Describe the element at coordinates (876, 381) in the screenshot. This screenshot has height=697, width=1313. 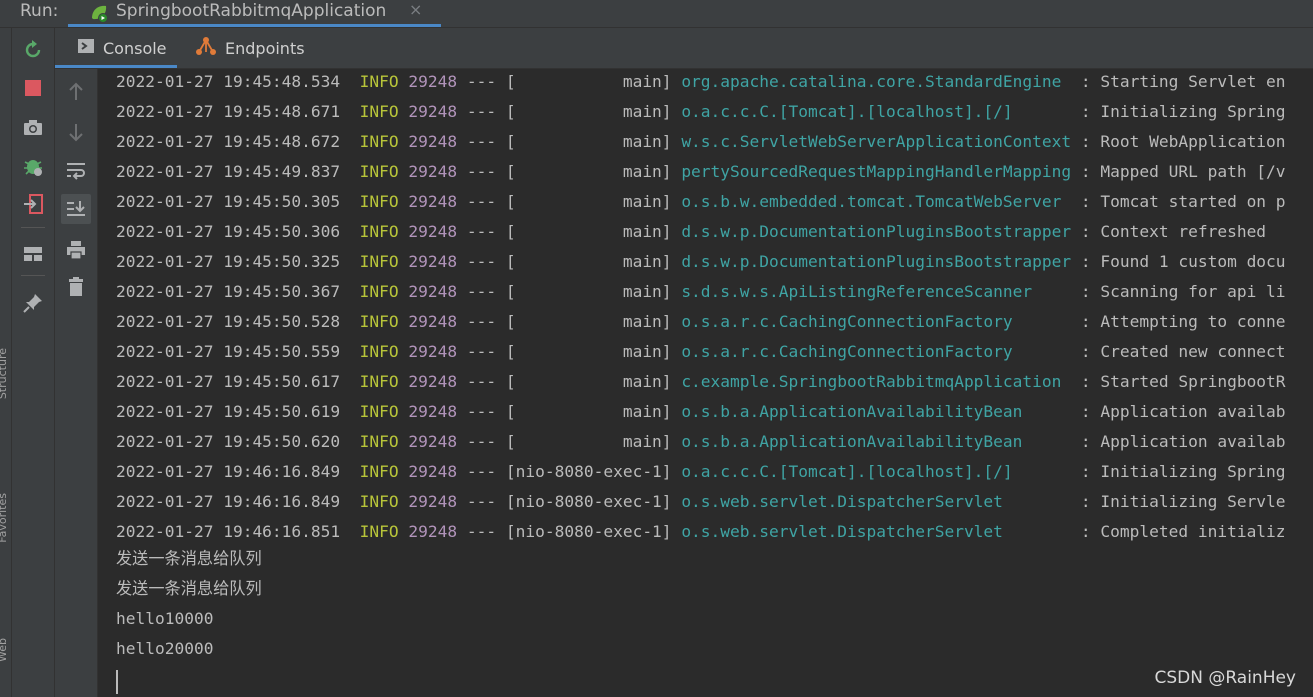
I see `log-logger: c.example.SpringbootRabbitmqApplication` at that location.